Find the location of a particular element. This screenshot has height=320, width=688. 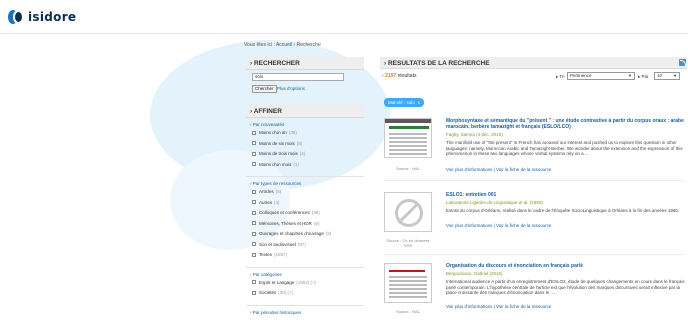

facet-label: Articles is located at coordinates (266, 191).